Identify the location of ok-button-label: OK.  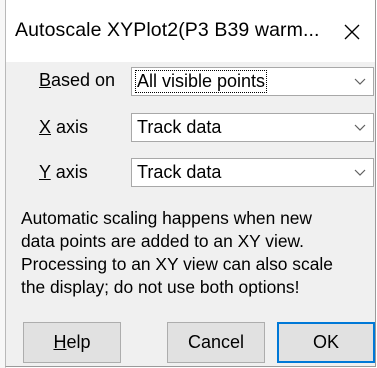
(325, 342).